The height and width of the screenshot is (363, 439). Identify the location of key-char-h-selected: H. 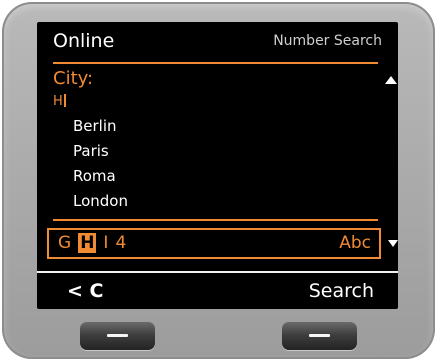
(87, 243).